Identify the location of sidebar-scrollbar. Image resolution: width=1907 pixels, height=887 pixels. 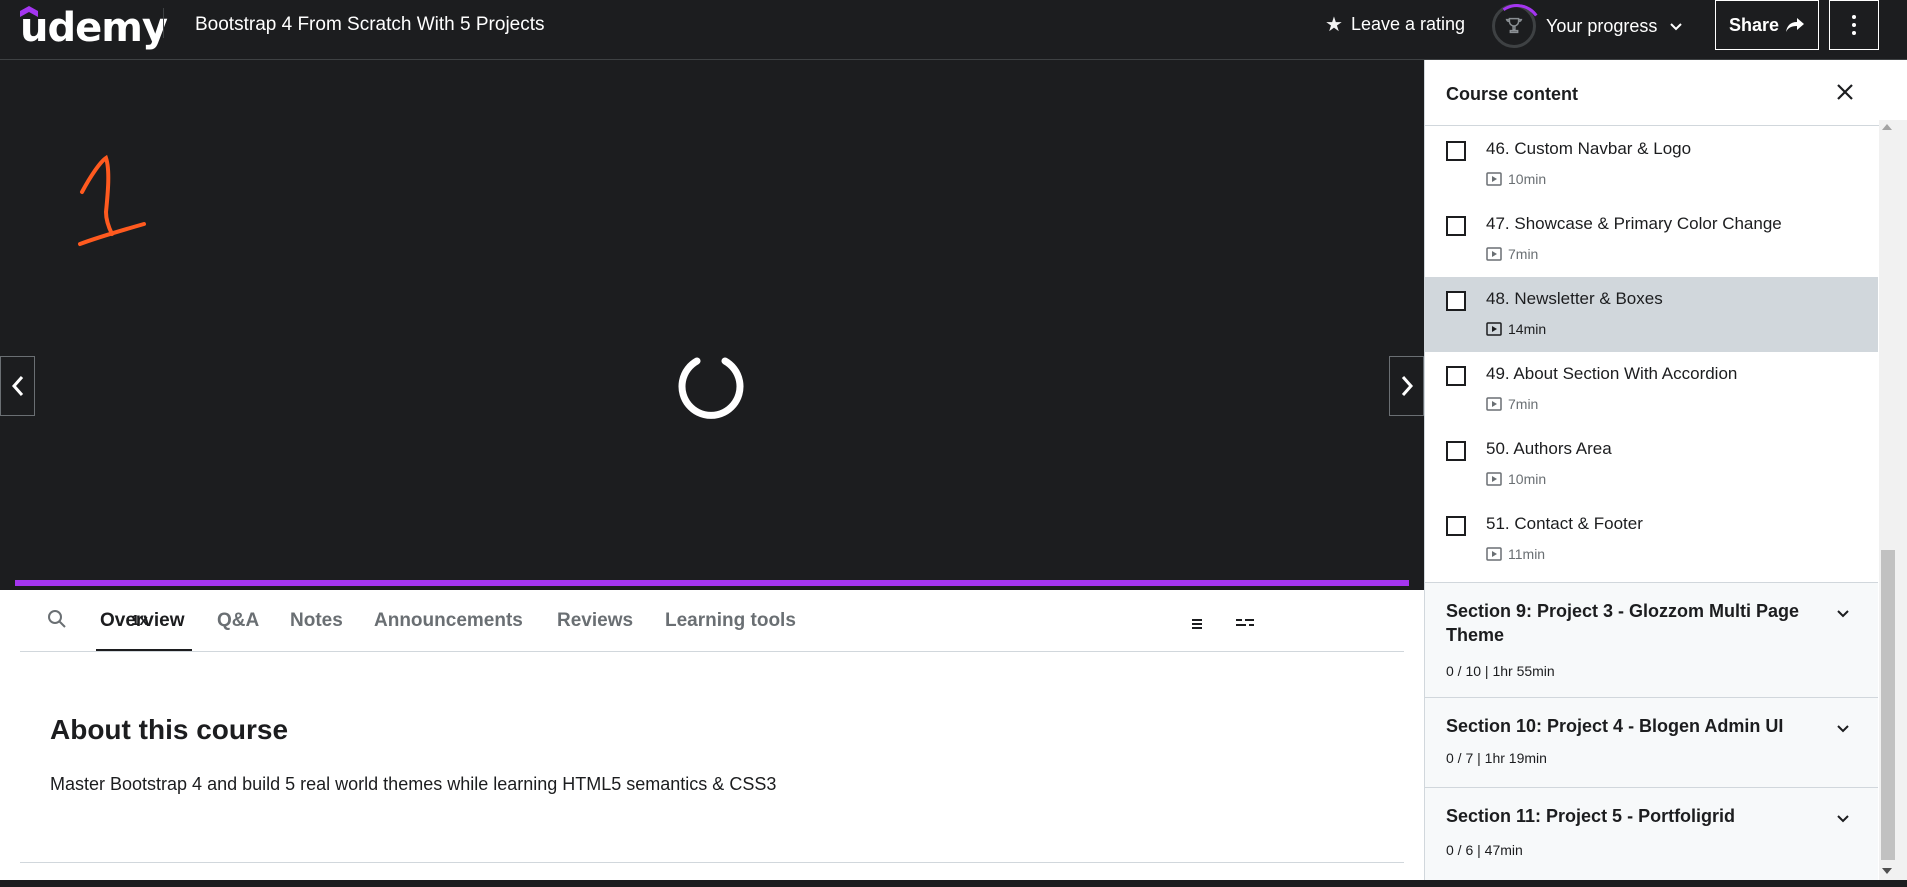
(1893, 500).